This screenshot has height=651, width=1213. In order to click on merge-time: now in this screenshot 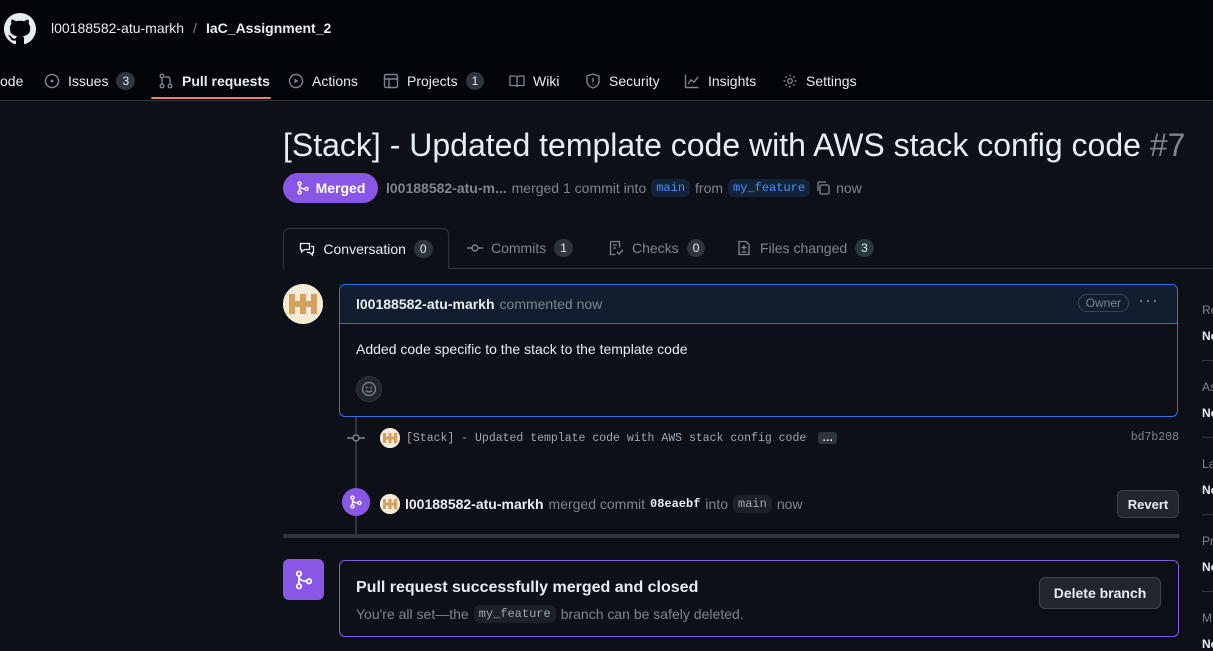, I will do `click(789, 504)`.